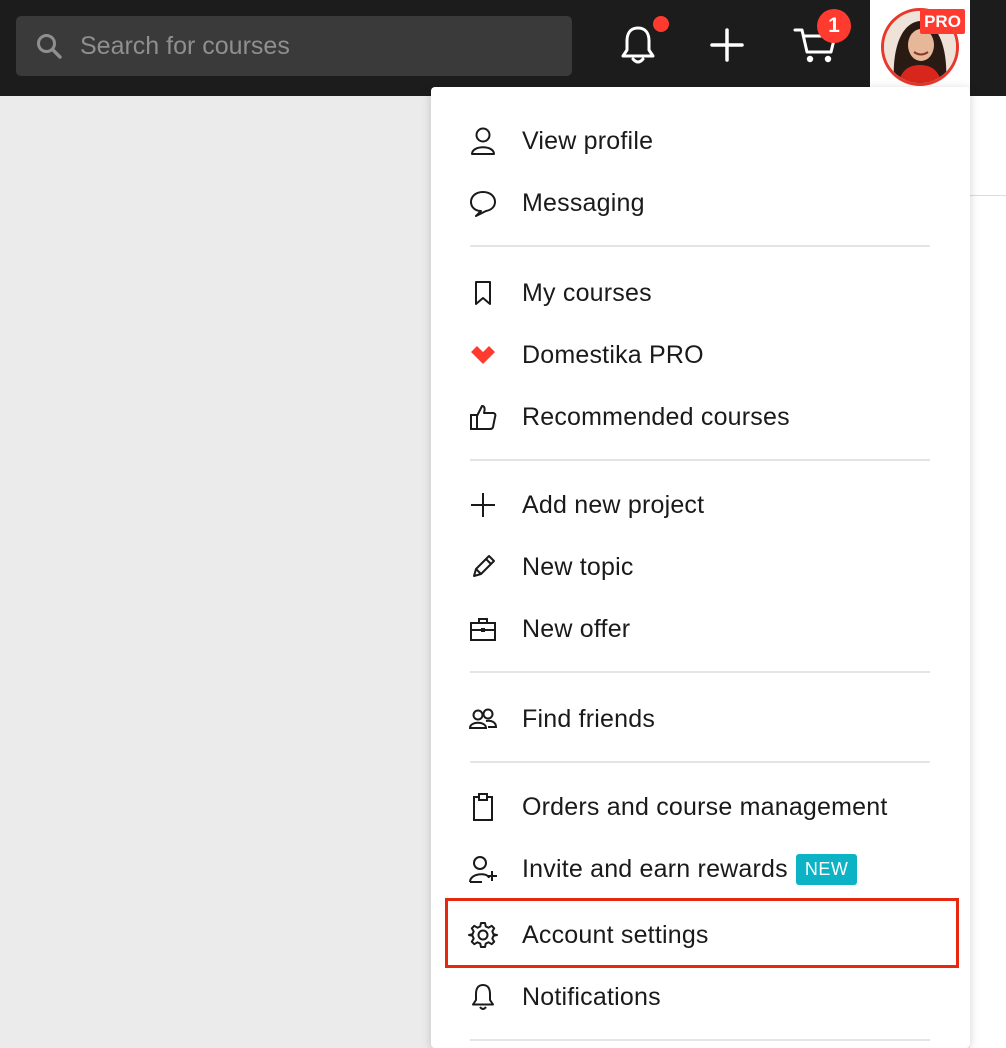  What do you see at coordinates (700, 997) in the screenshot?
I see `menu-item-notifications: Notifications` at bounding box center [700, 997].